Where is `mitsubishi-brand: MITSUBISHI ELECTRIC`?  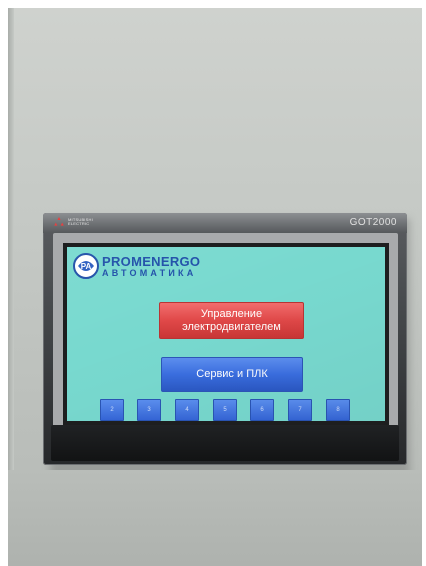
mitsubishi-brand: MITSUBISHI ELECTRIC is located at coordinates (73, 222).